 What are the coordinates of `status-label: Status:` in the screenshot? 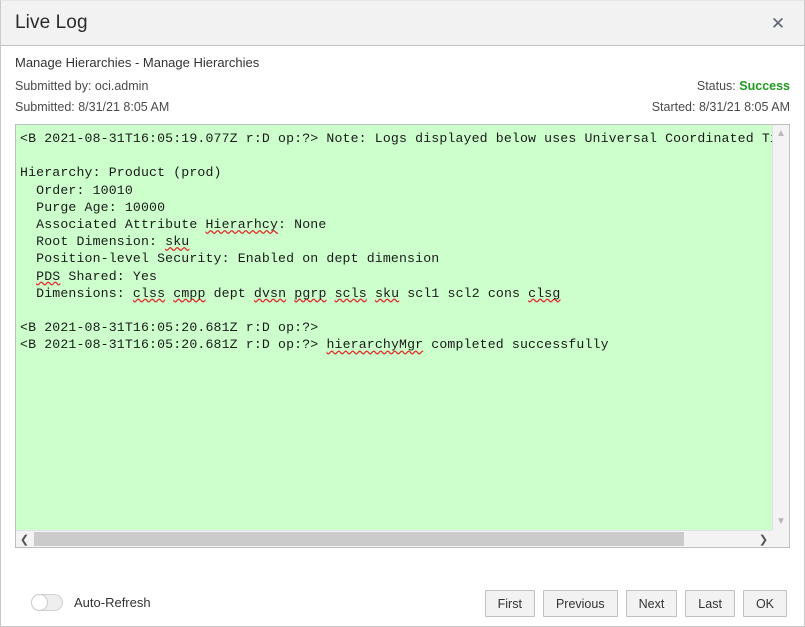 It's located at (716, 86).